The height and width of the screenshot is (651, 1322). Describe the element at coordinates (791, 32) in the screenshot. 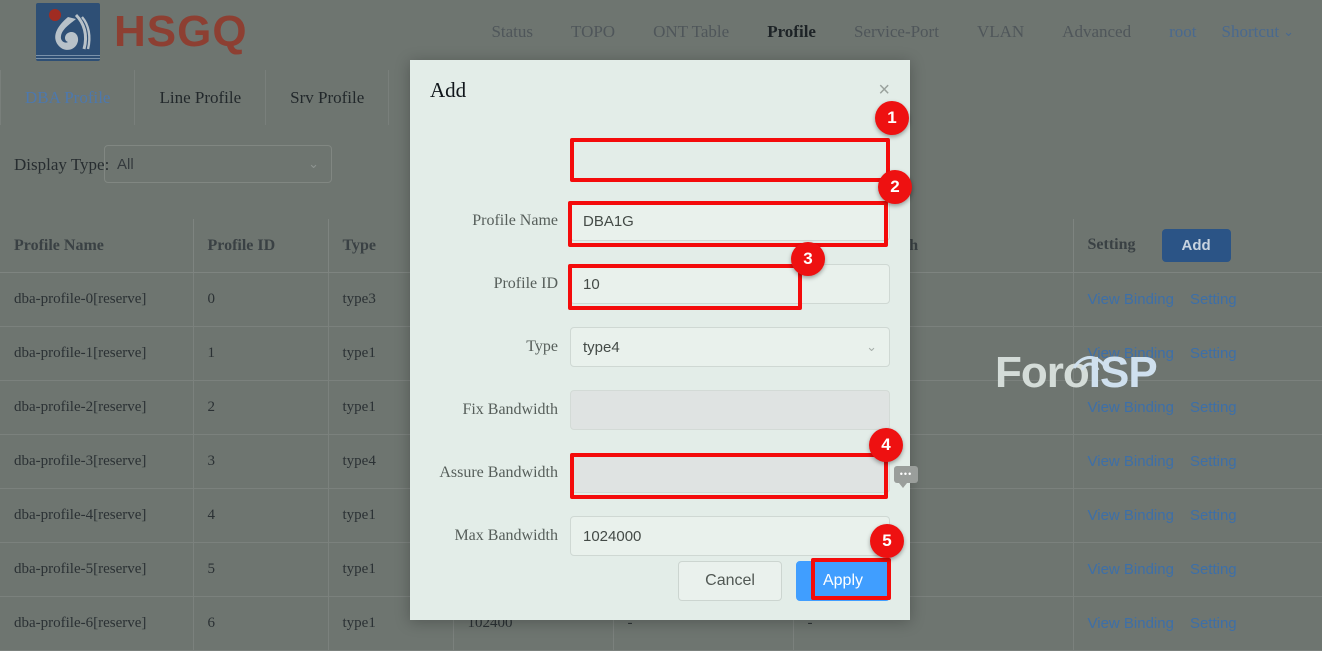

I see `nav-item-profile: Profile` at that location.